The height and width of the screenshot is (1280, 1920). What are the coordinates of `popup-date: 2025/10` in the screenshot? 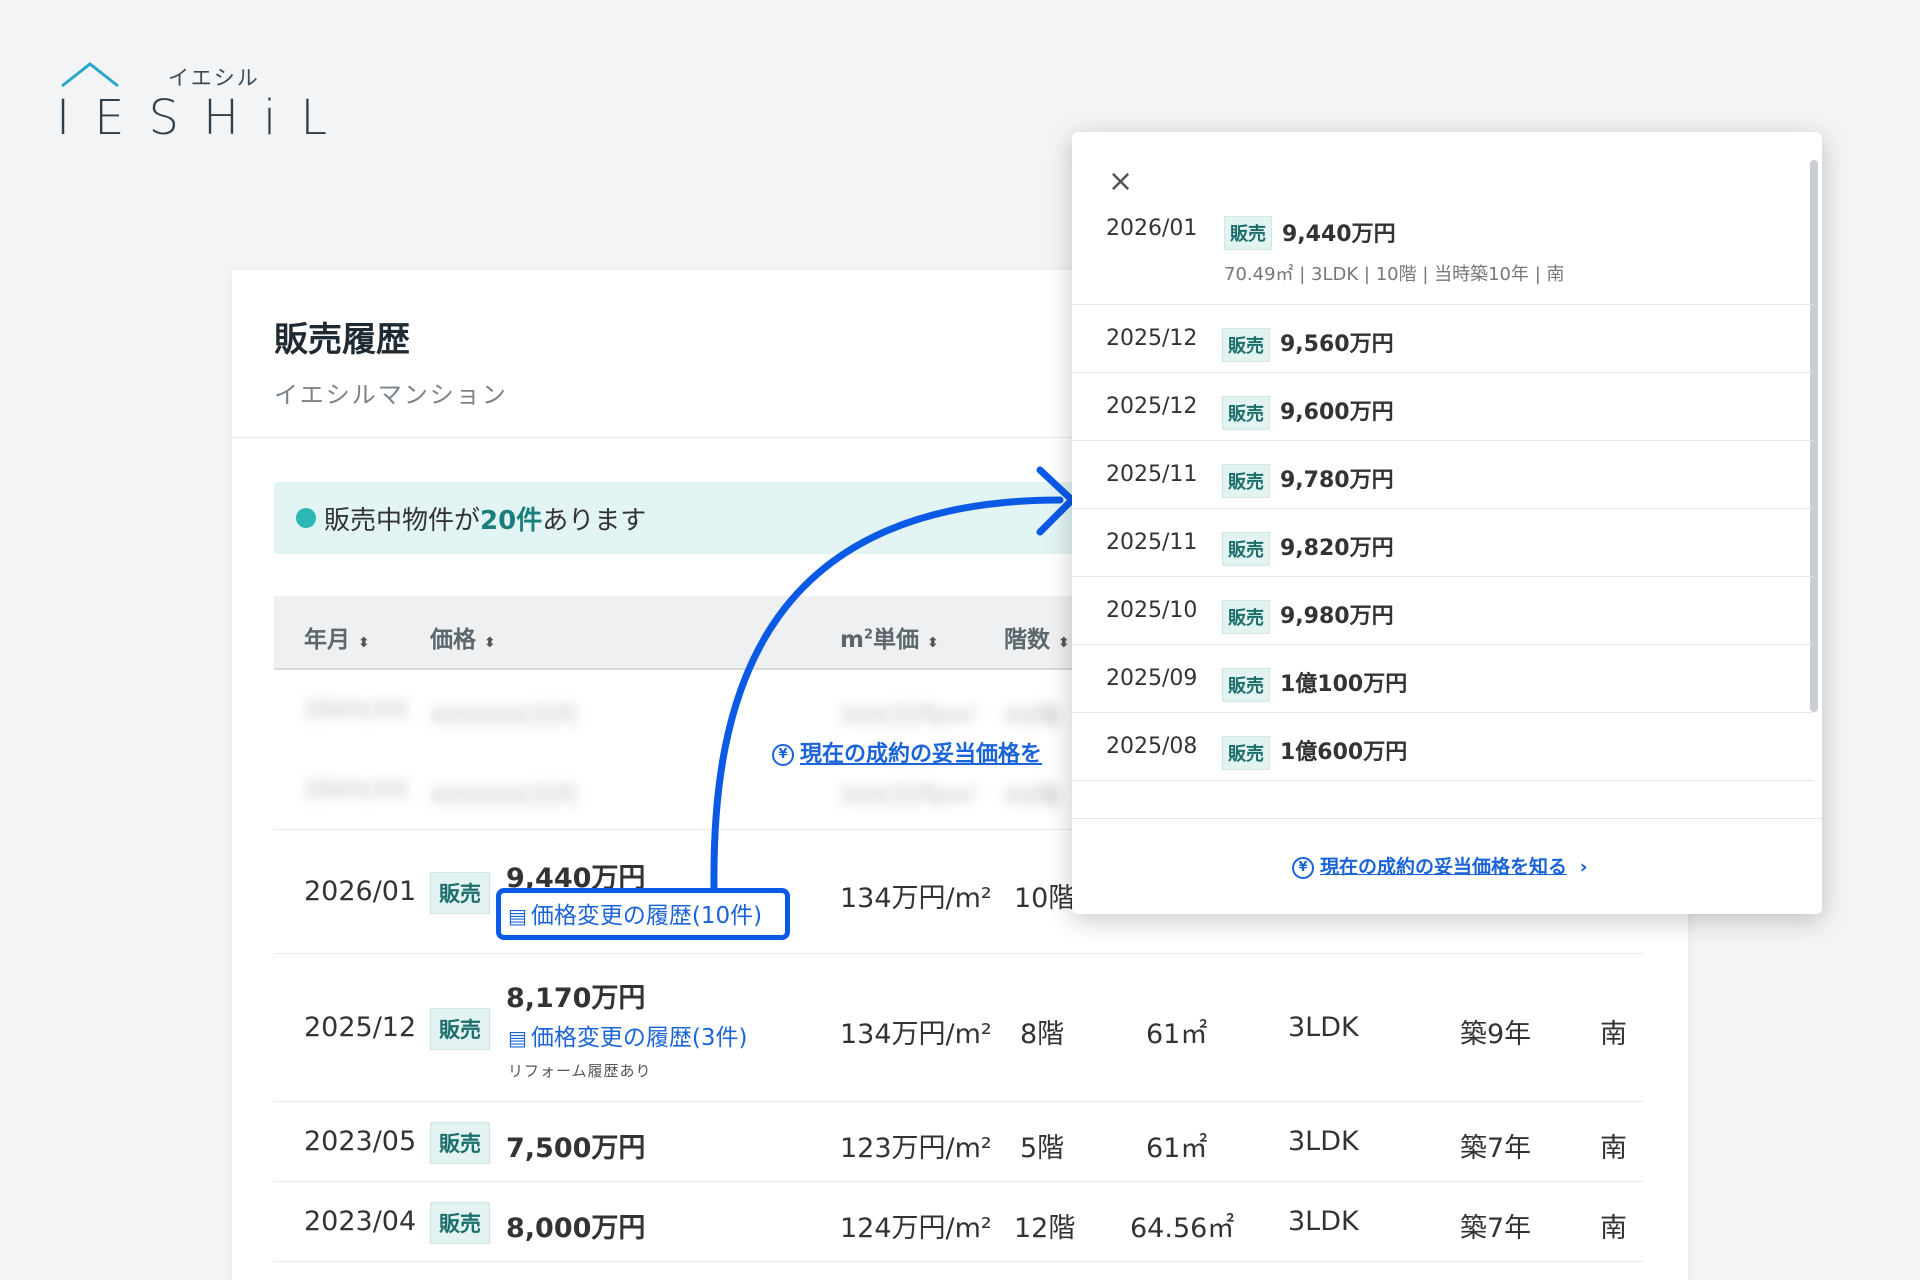 It's located at (1152, 610).